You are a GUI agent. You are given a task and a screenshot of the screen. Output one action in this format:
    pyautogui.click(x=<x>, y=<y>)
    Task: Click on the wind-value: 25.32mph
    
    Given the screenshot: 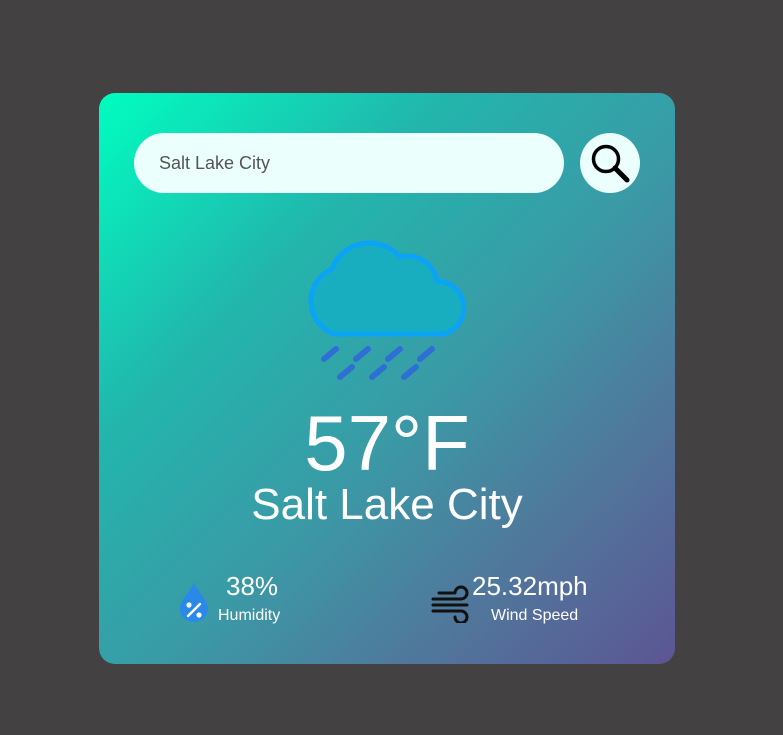 What is the action you would take?
    pyautogui.click(x=530, y=586)
    